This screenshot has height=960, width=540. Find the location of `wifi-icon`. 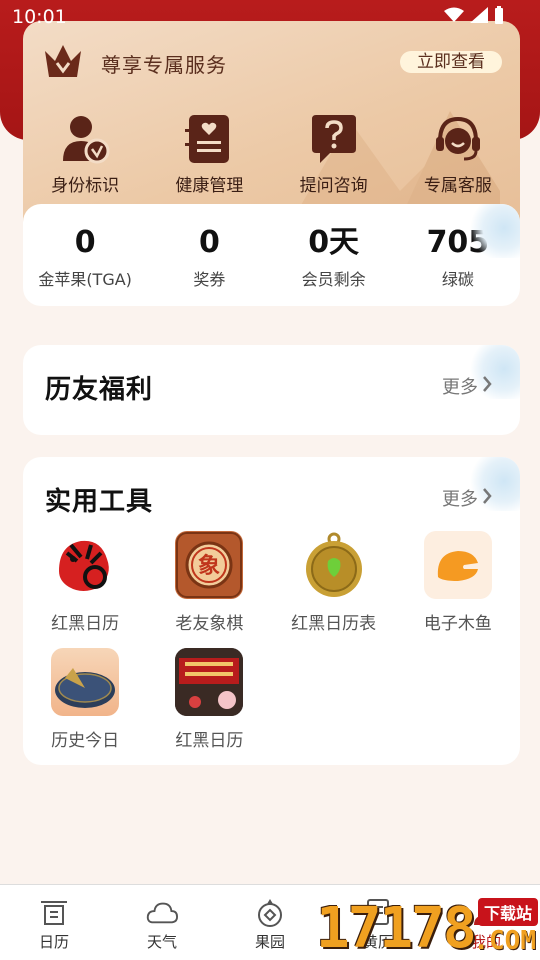

wifi-icon is located at coordinates (454, 17).